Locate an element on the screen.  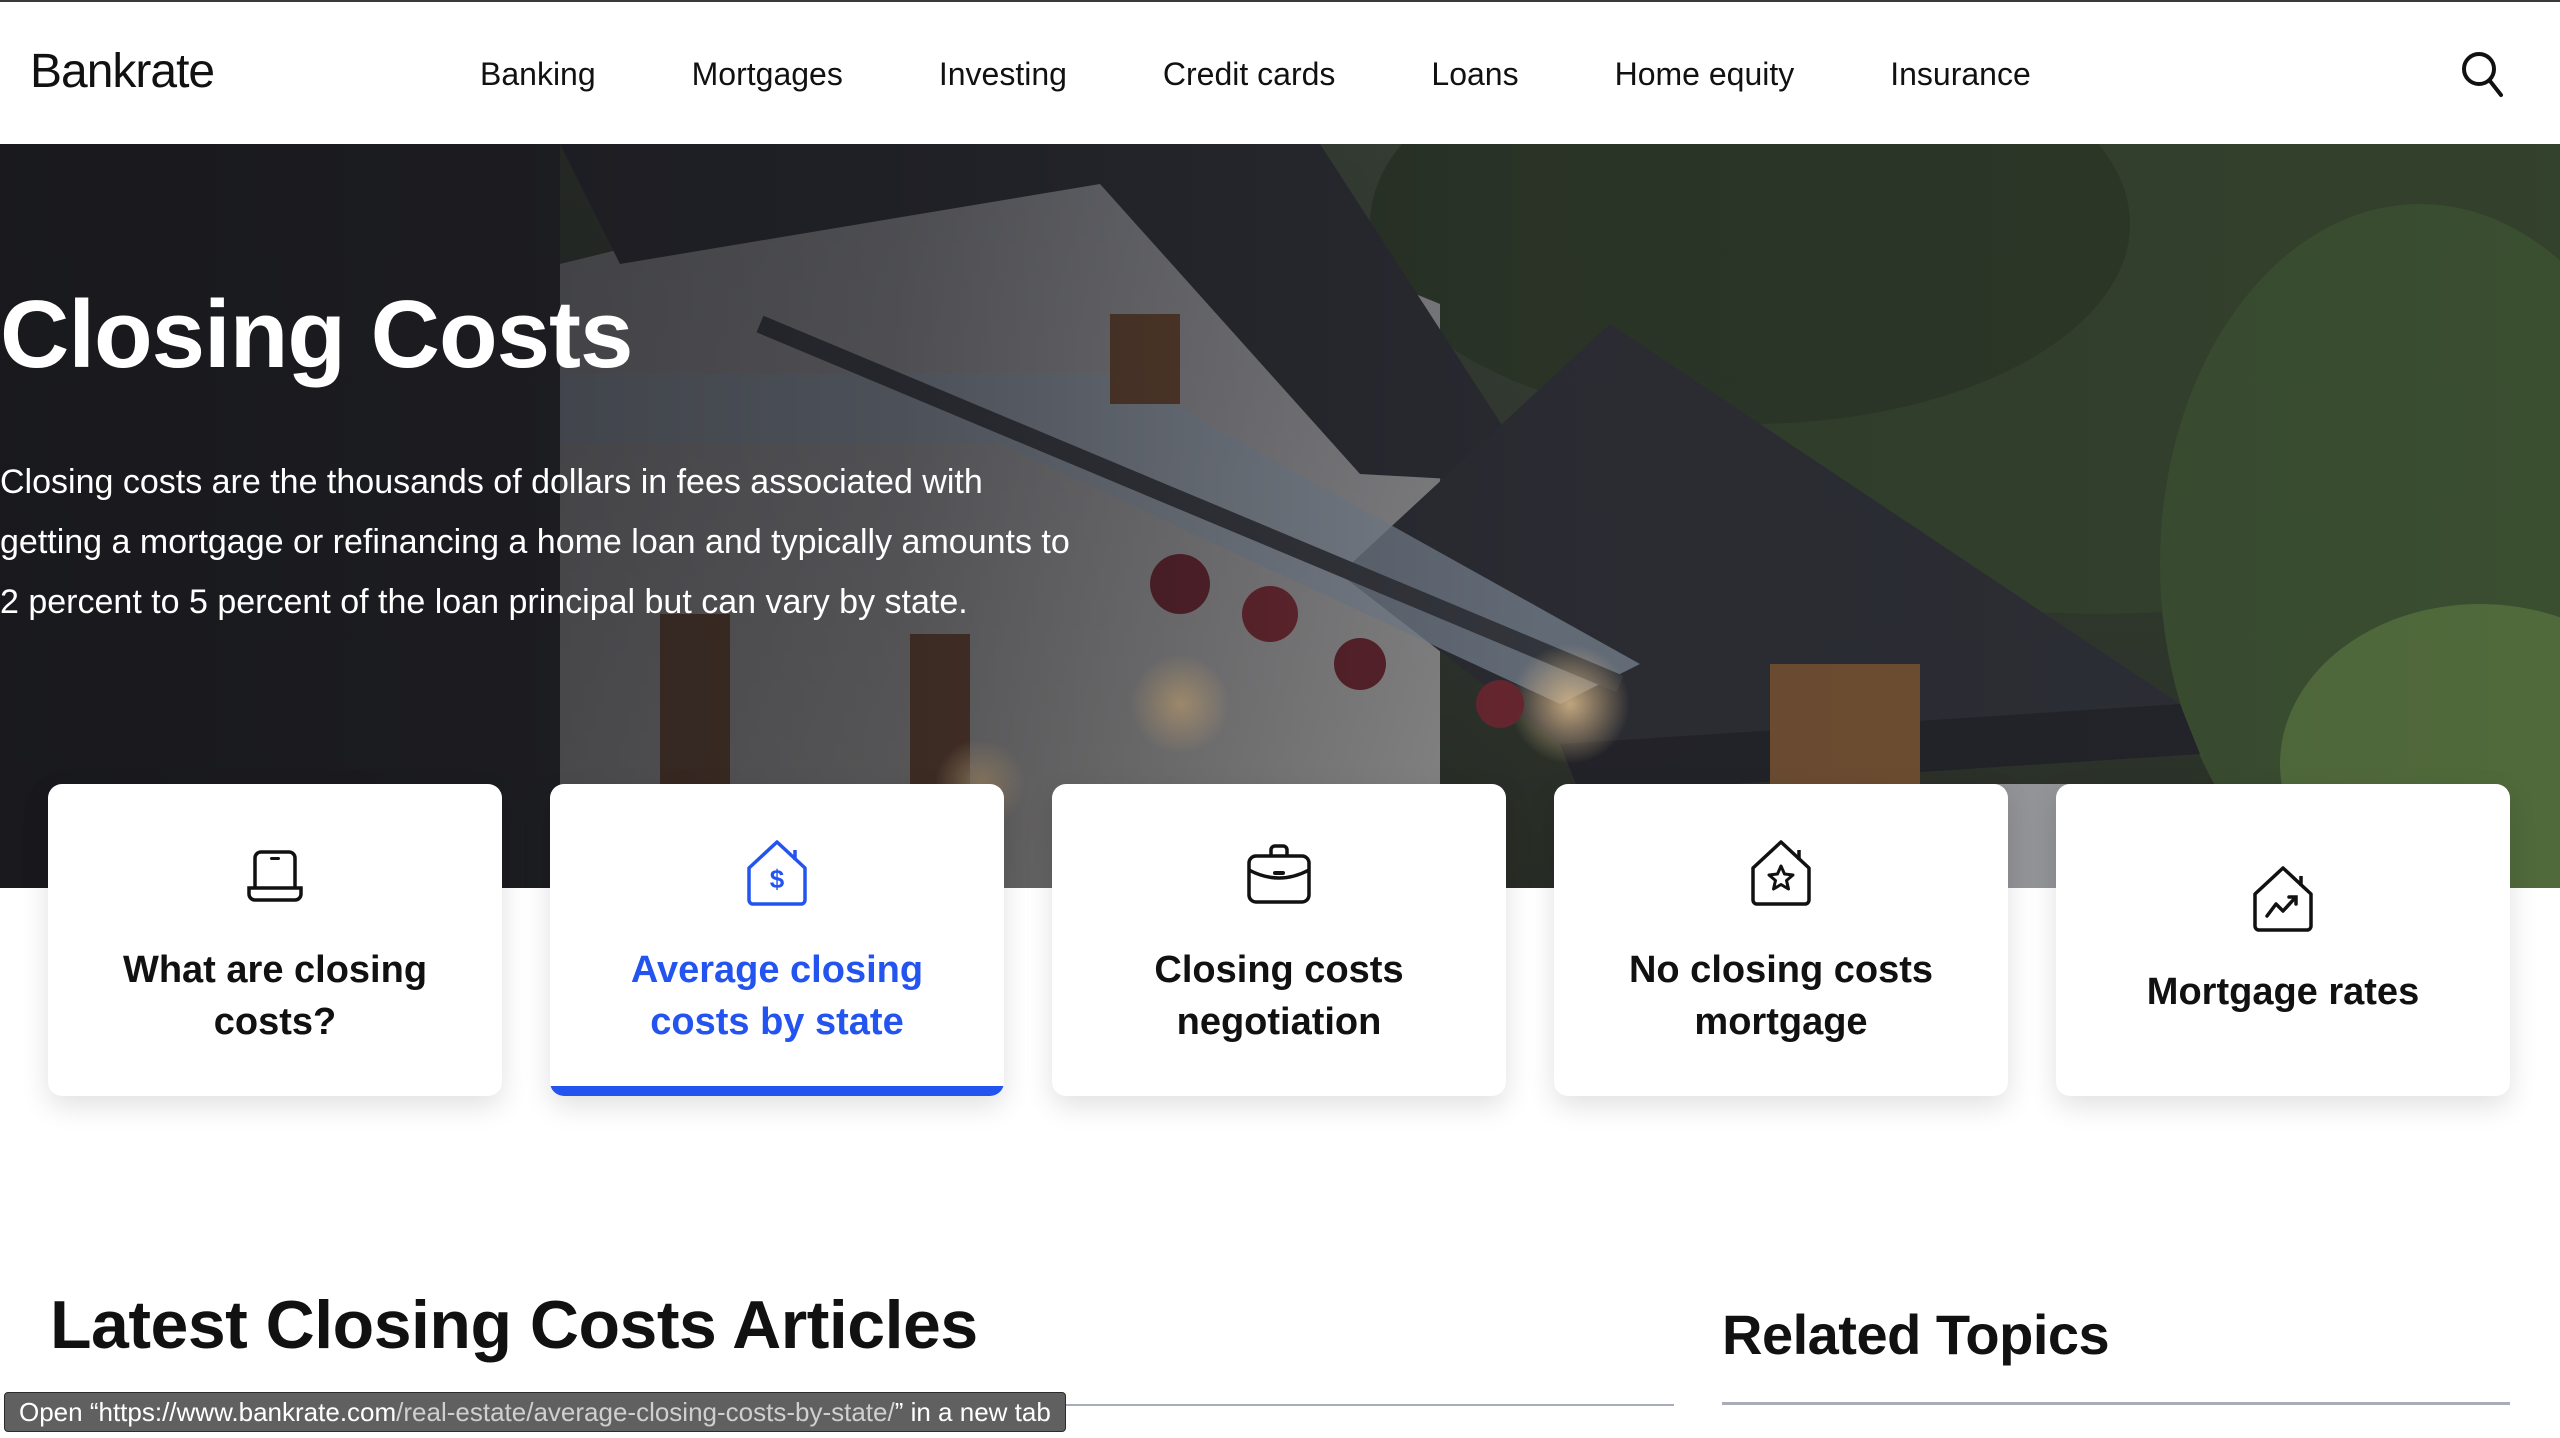
related-topics-divider is located at coordinates (2116, 1403).